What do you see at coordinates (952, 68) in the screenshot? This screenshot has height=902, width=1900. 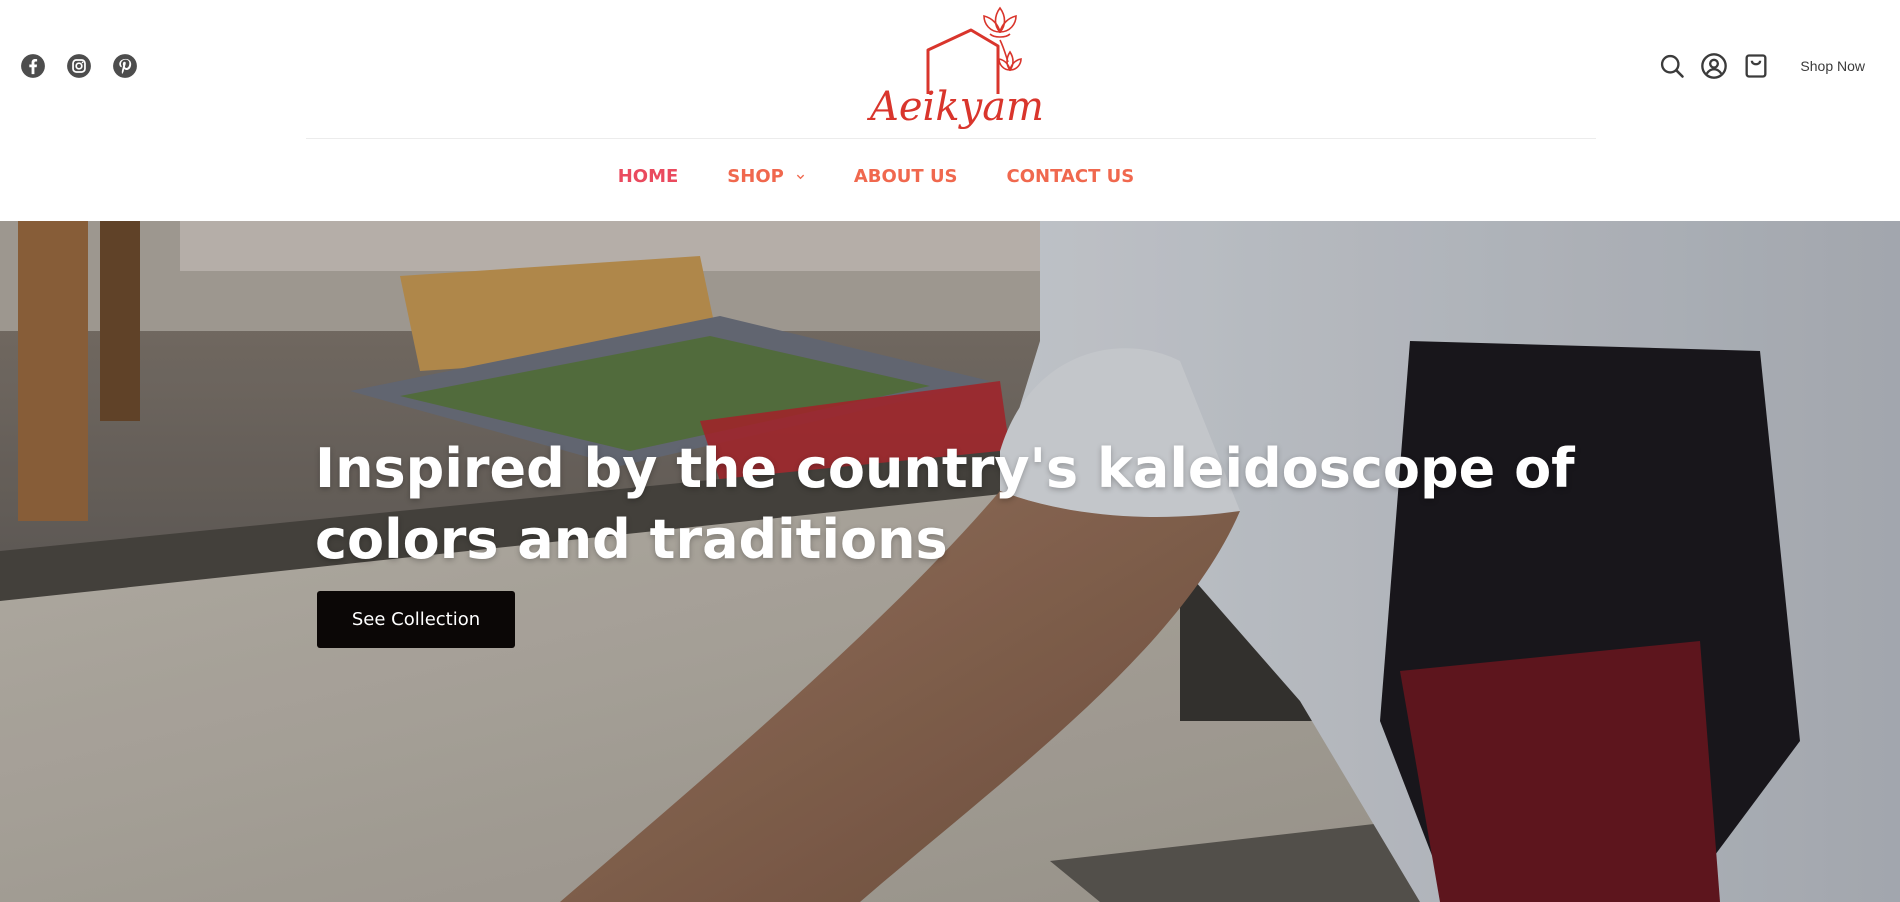 I see `site-logo: Aeikyam` at bounding box center [952, 68].